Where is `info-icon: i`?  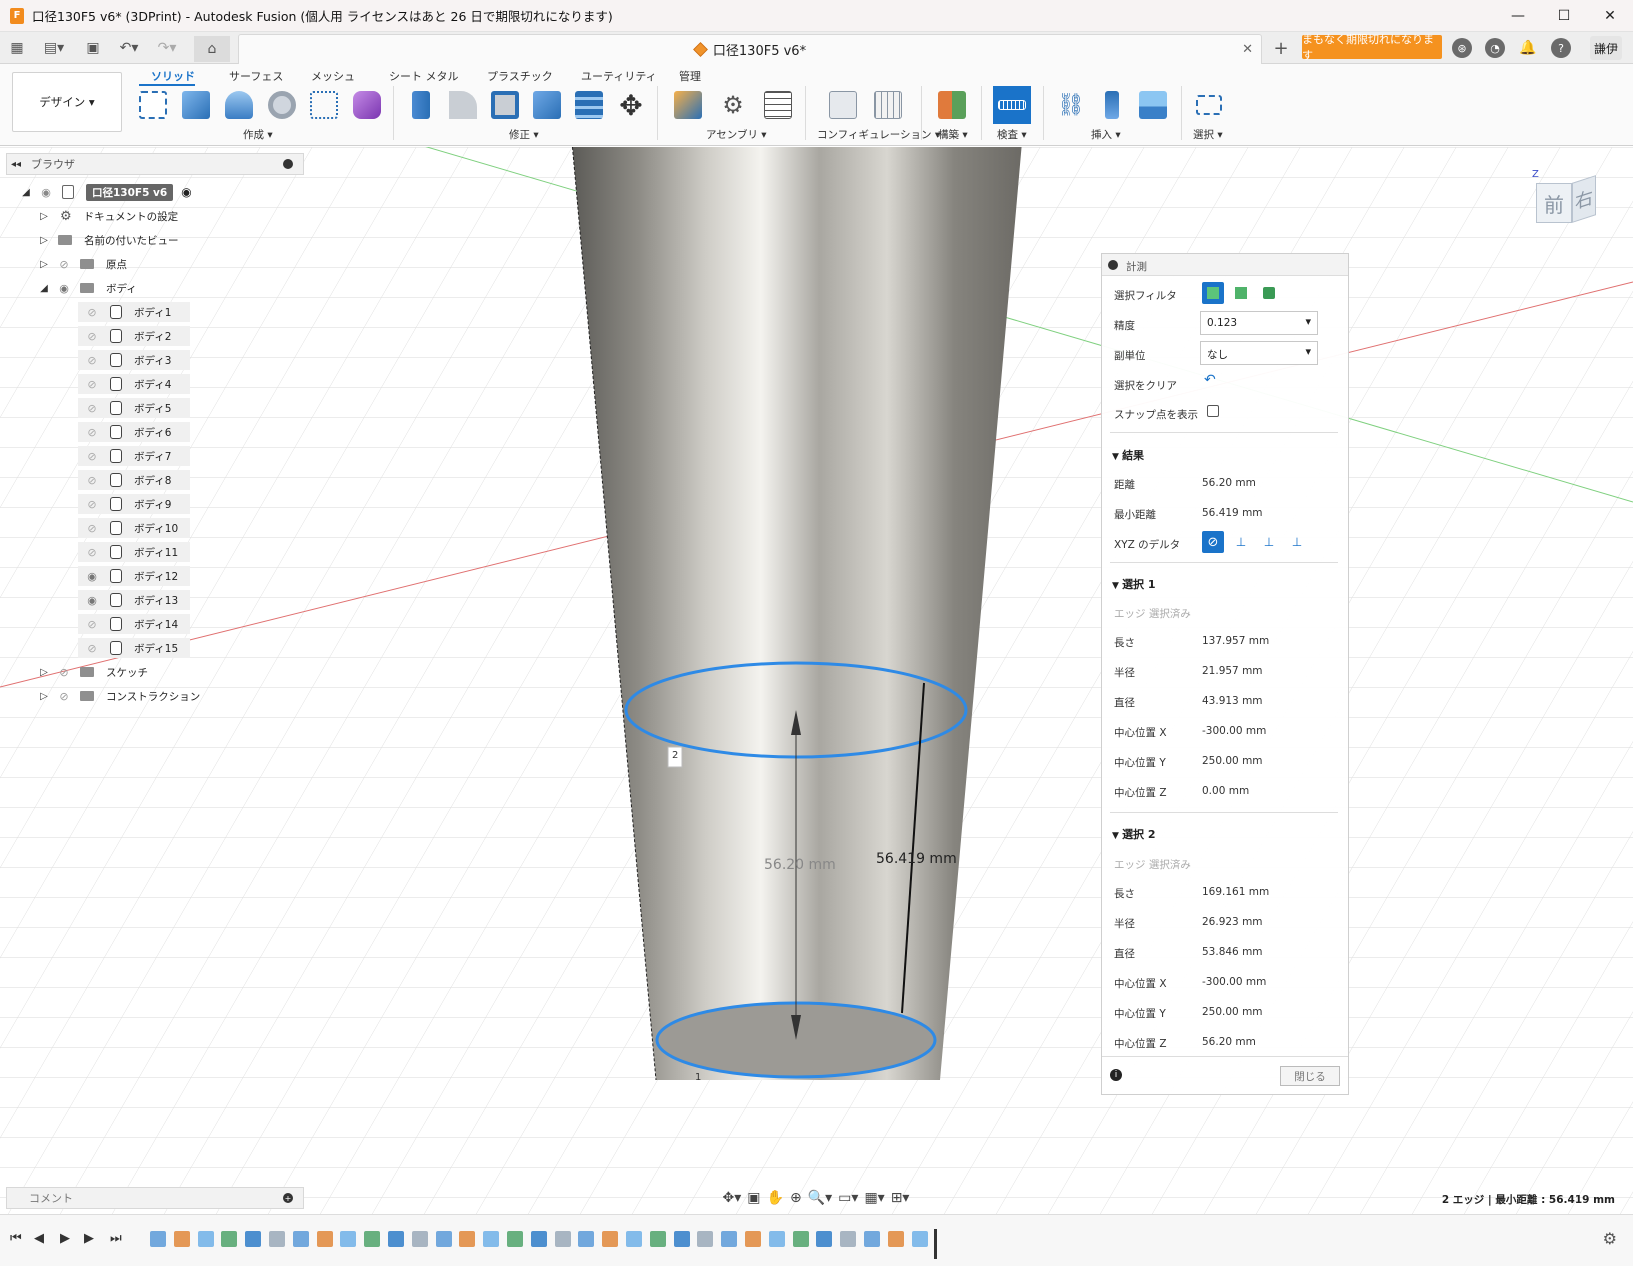
info-icon: i is located at coordinates (1116, 1075).